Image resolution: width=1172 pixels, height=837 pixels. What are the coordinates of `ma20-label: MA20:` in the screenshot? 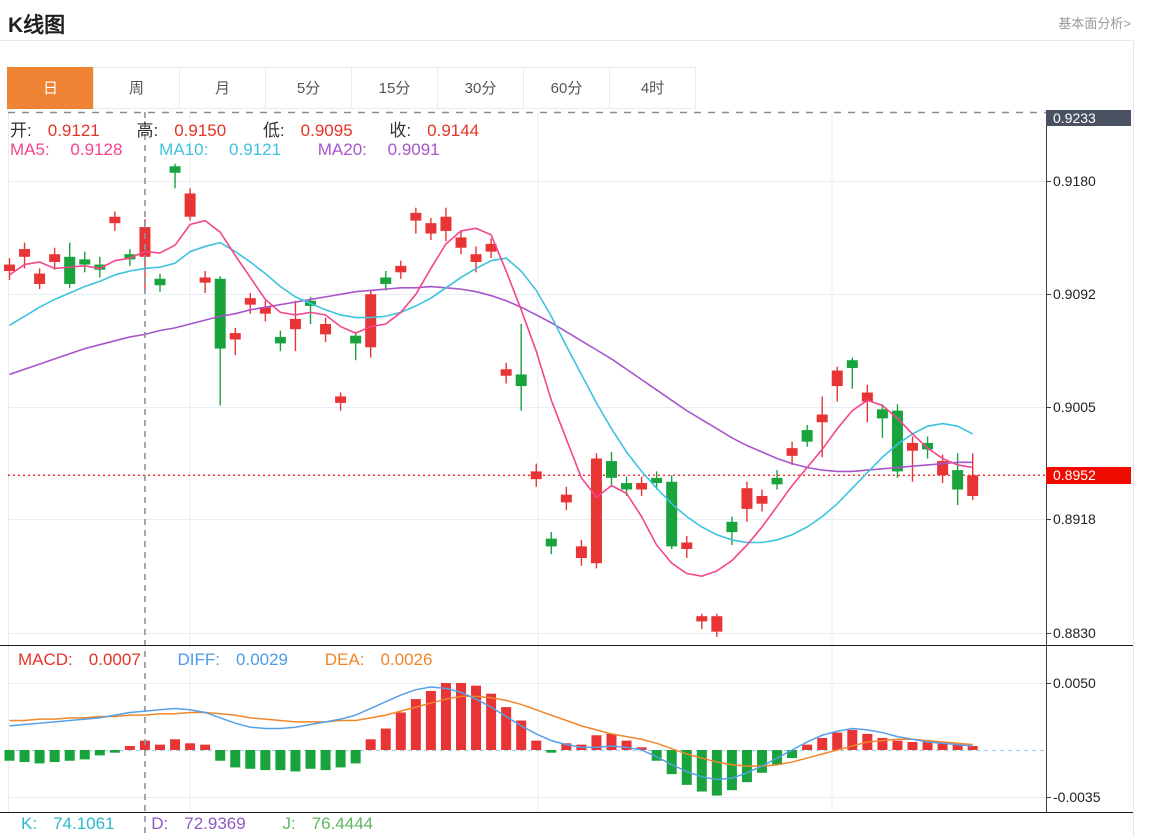 It's located at (342, 149).